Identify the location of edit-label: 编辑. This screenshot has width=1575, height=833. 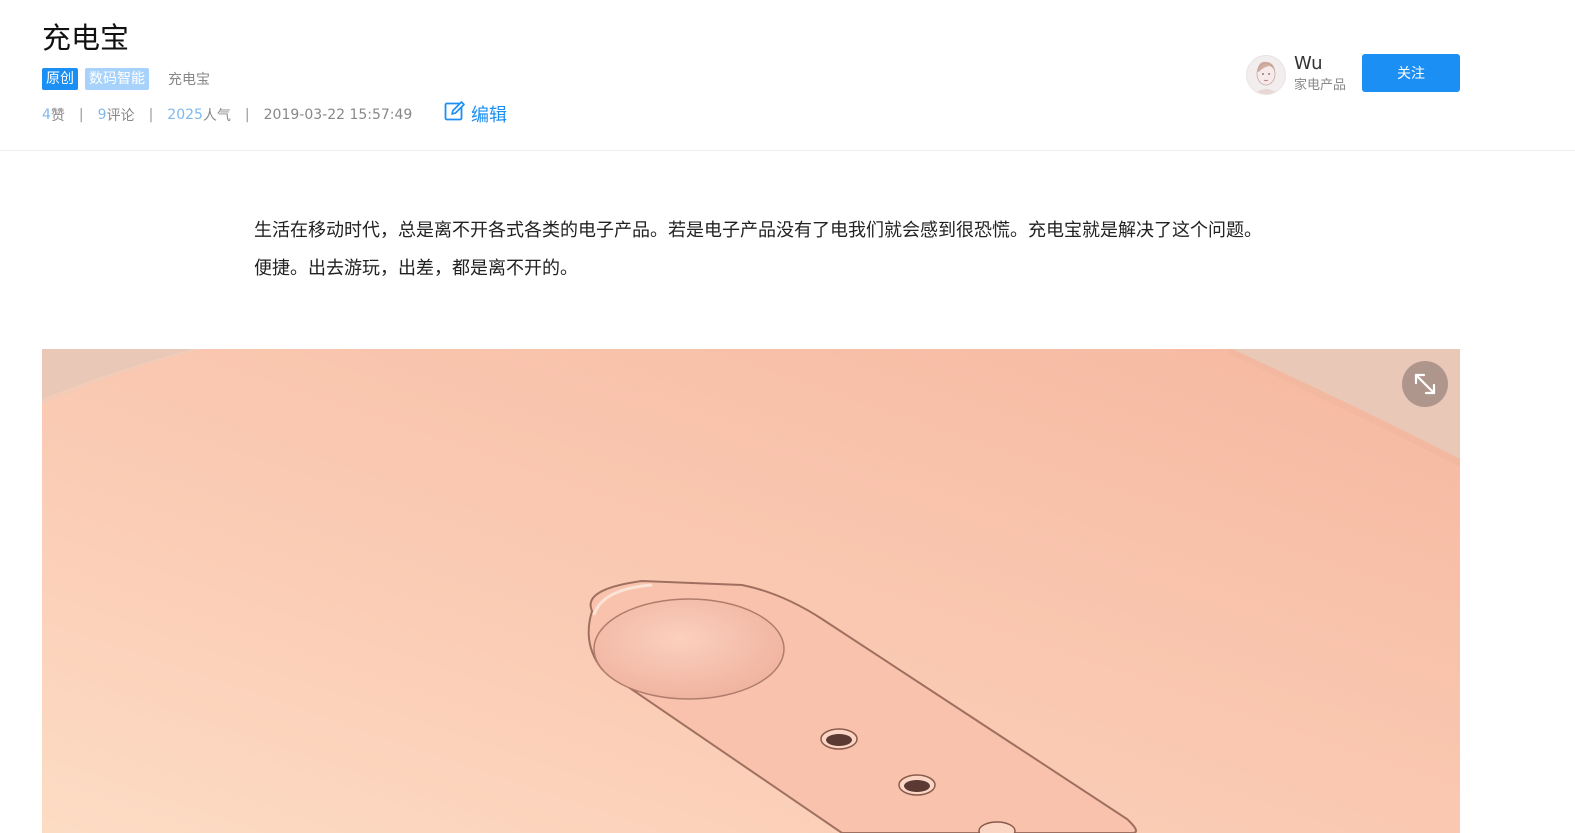
(489, 115).